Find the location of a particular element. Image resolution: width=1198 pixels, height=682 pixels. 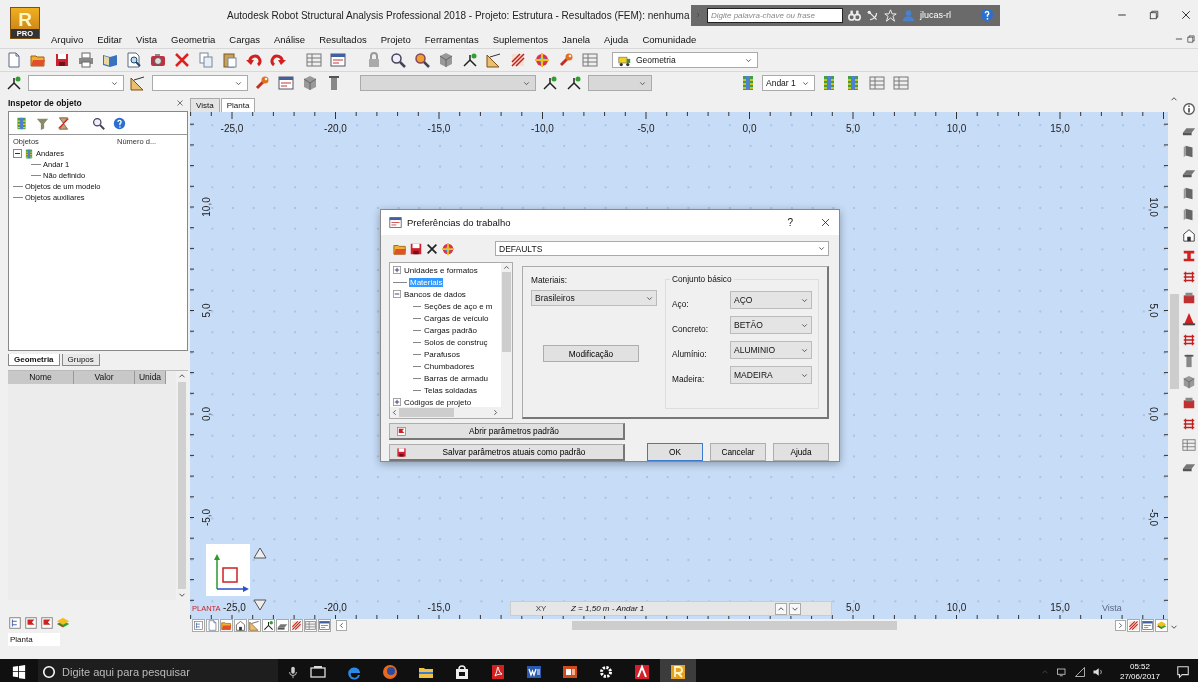

column-header: Nome is located at coordinates (41, 377).